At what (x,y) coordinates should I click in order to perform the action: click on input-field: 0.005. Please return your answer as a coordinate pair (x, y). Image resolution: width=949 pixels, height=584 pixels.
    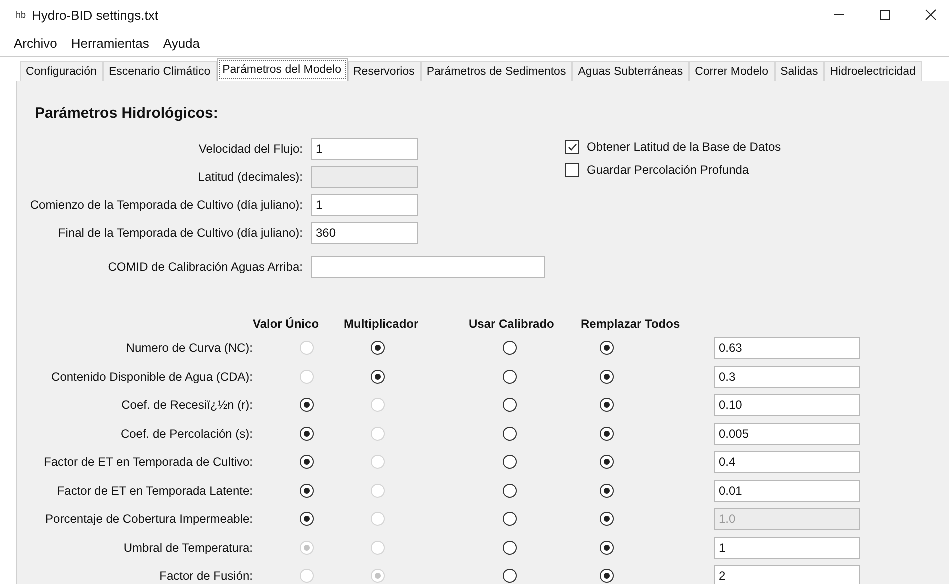
    Looking at the image, I should click on (787, 433).